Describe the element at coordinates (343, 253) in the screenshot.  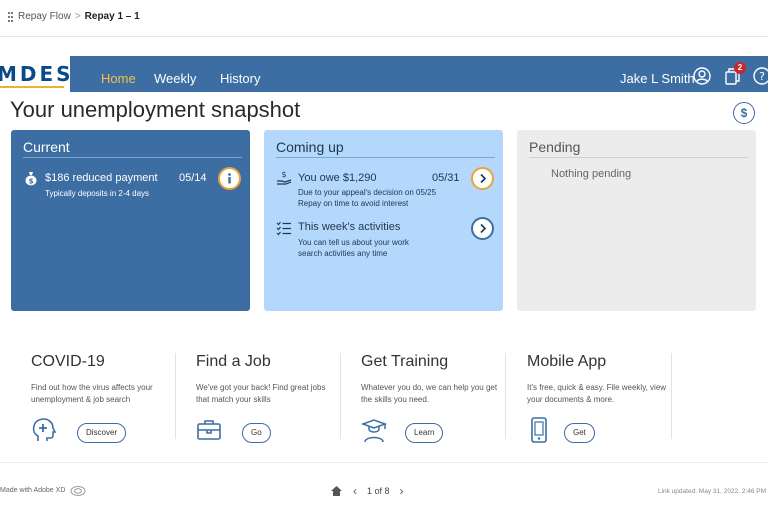
I see `activities-note-2: search activities any time` at that location.